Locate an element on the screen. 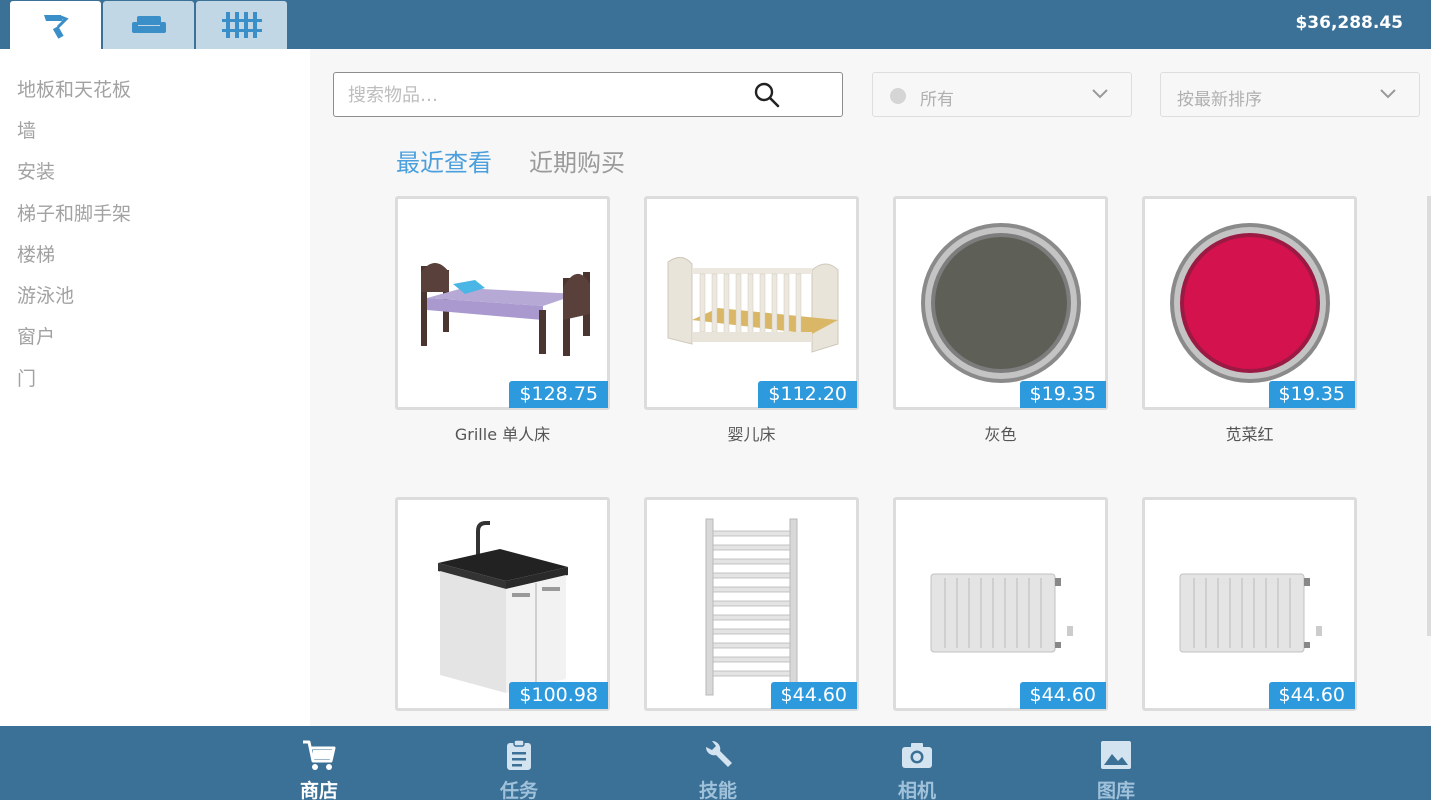 This screenshot has width=1431, height=800. search-input is located at coordinates (548, 95).